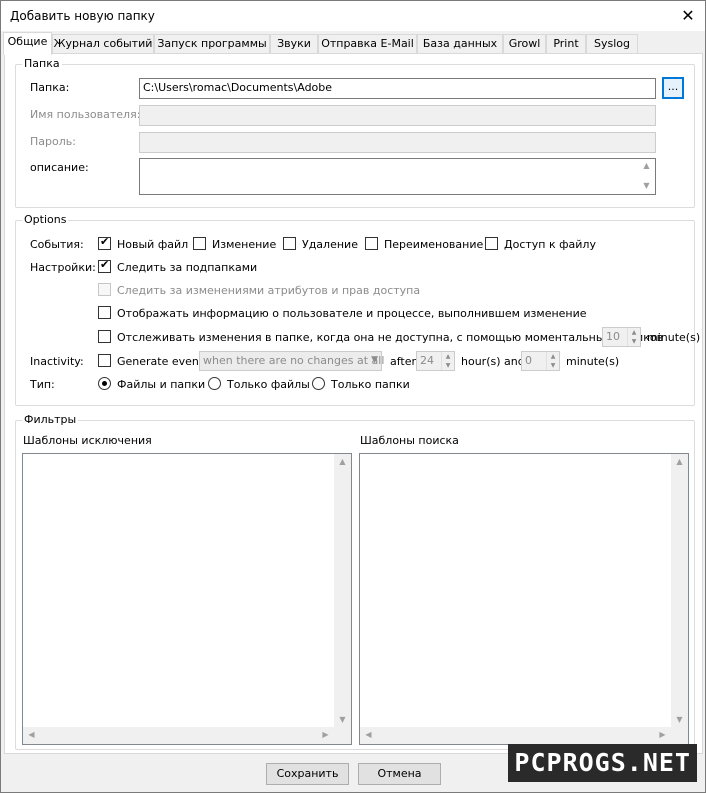 The height and width of the screenshot is (793, 706). What do you see at coordinates (63, 267) in the screenshot?
I see `settings-label: Настройки:` at bounding box center [63, 267].